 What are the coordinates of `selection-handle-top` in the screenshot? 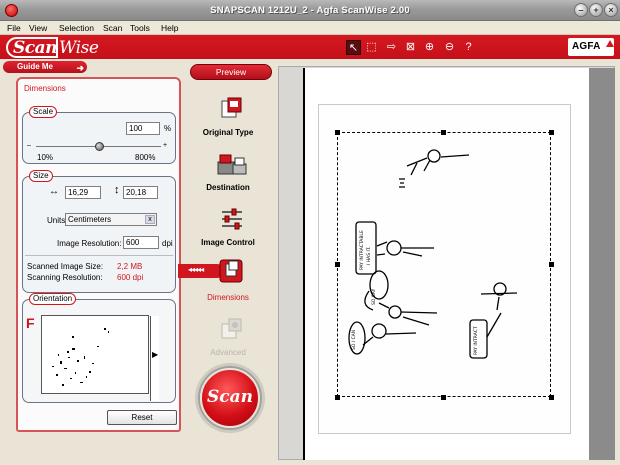 It's located at (443, 132).